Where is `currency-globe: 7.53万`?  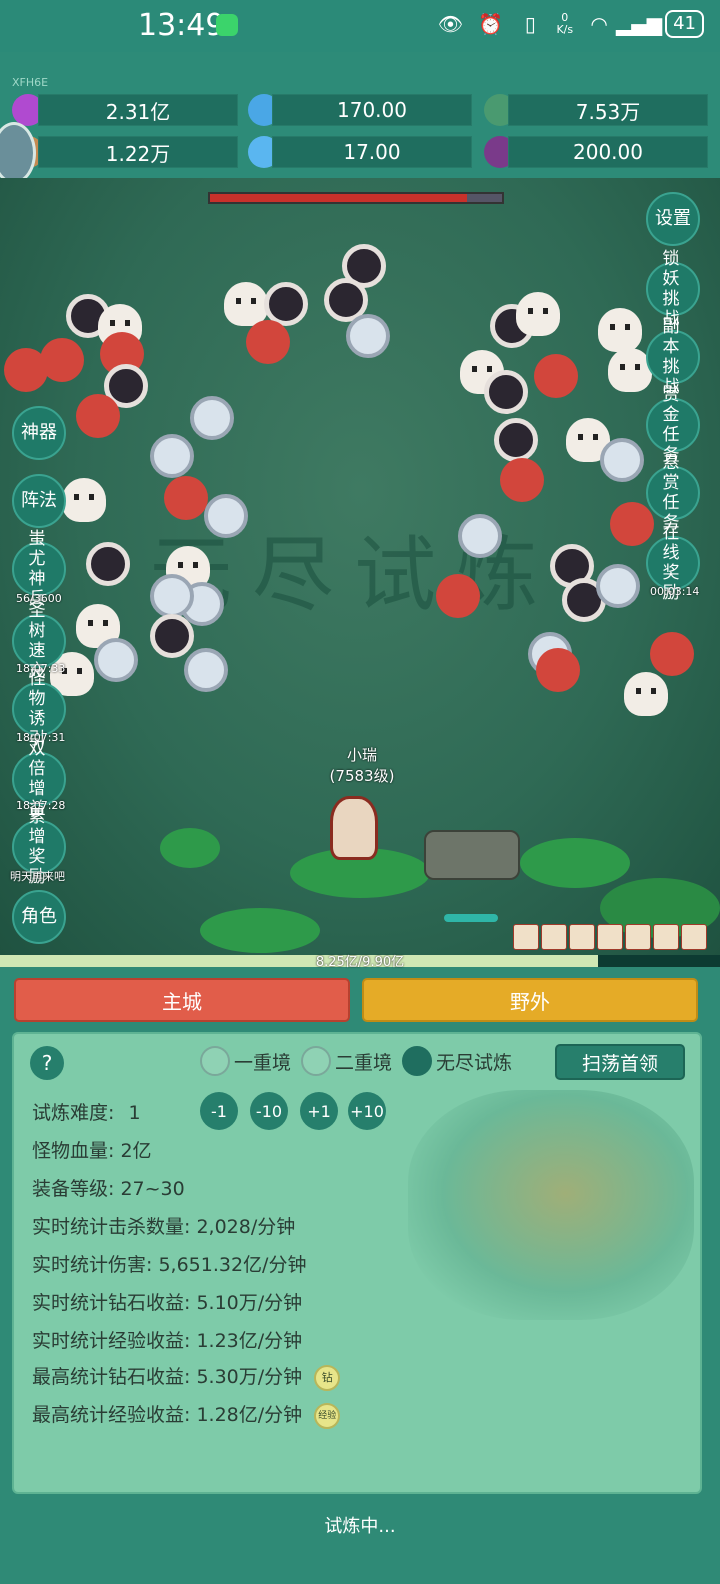 currency-globe: 7.53万 is located at coordinates (608, 110).